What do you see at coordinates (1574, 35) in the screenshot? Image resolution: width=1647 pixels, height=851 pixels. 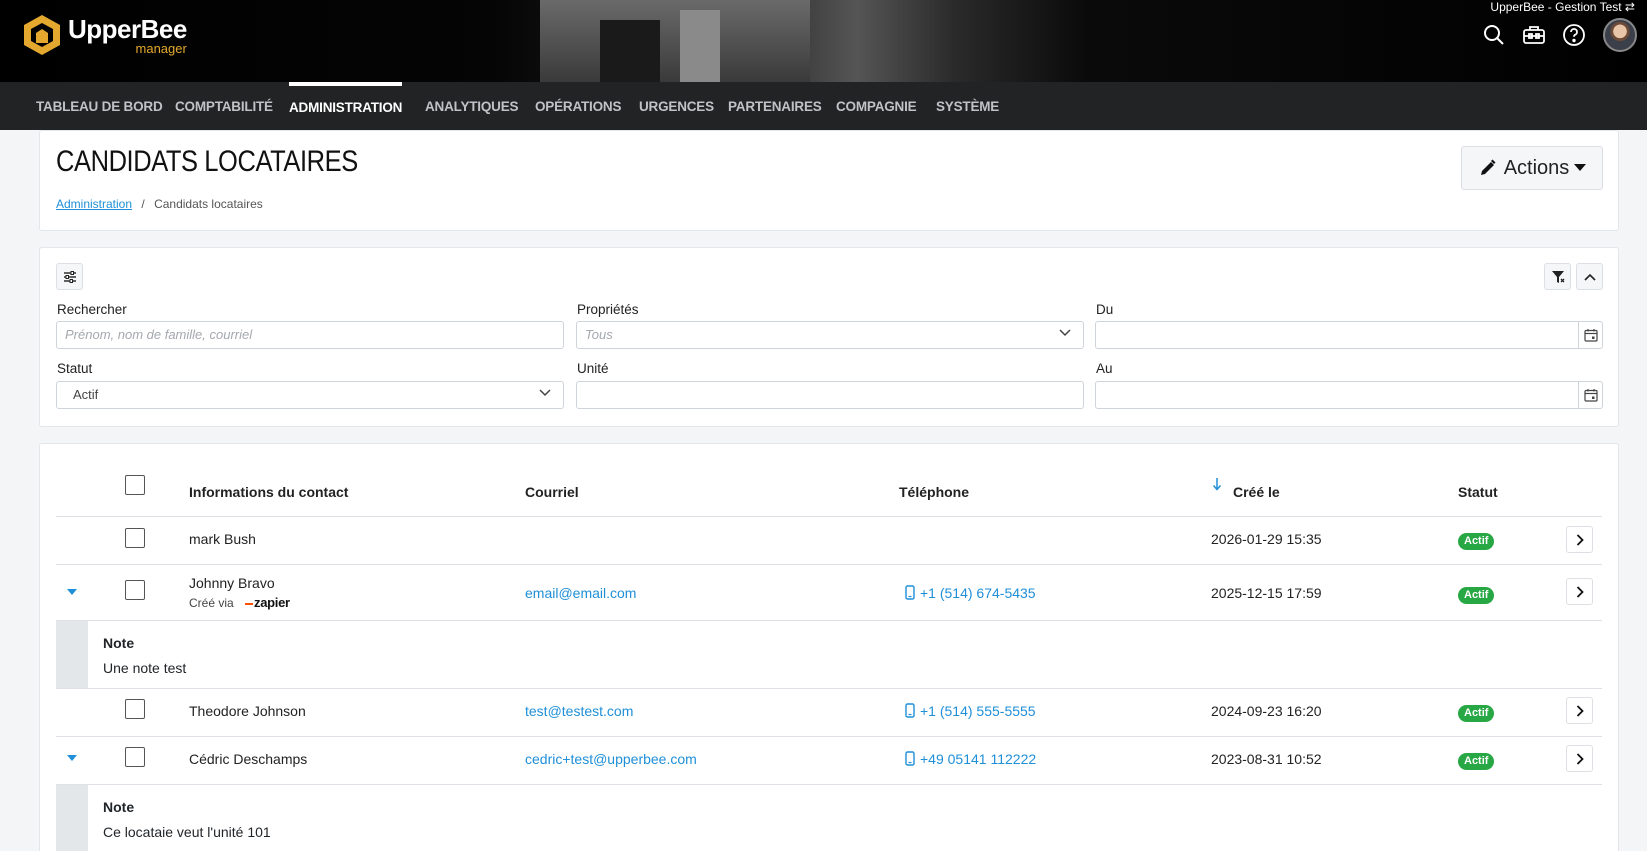 I see `help-icon` at bounding box center [1574, 35].